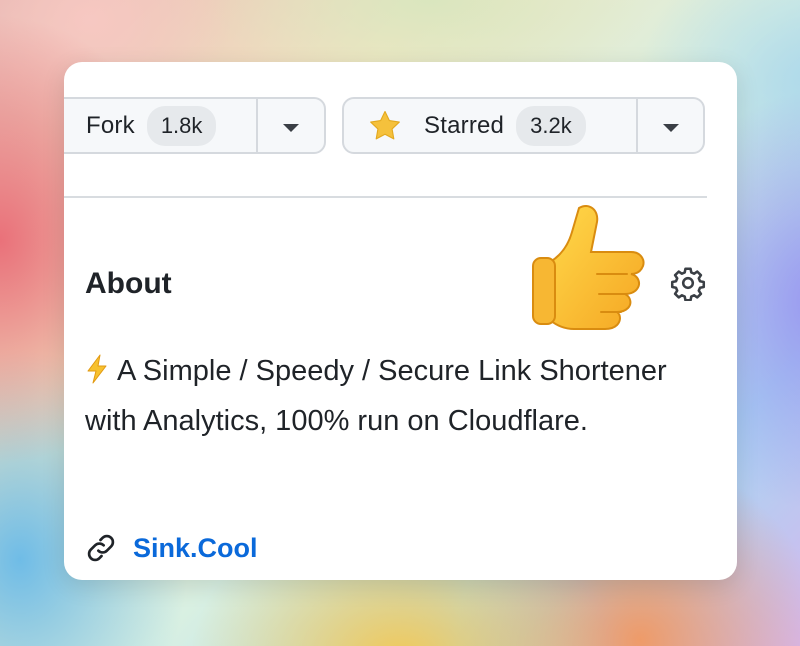 The width and height of the screenshot is (800, 646). What do you see at coordinates (181, 125) in the screenshot?
I see `fork-count: 1.8k` at bounding box center [181, 125].